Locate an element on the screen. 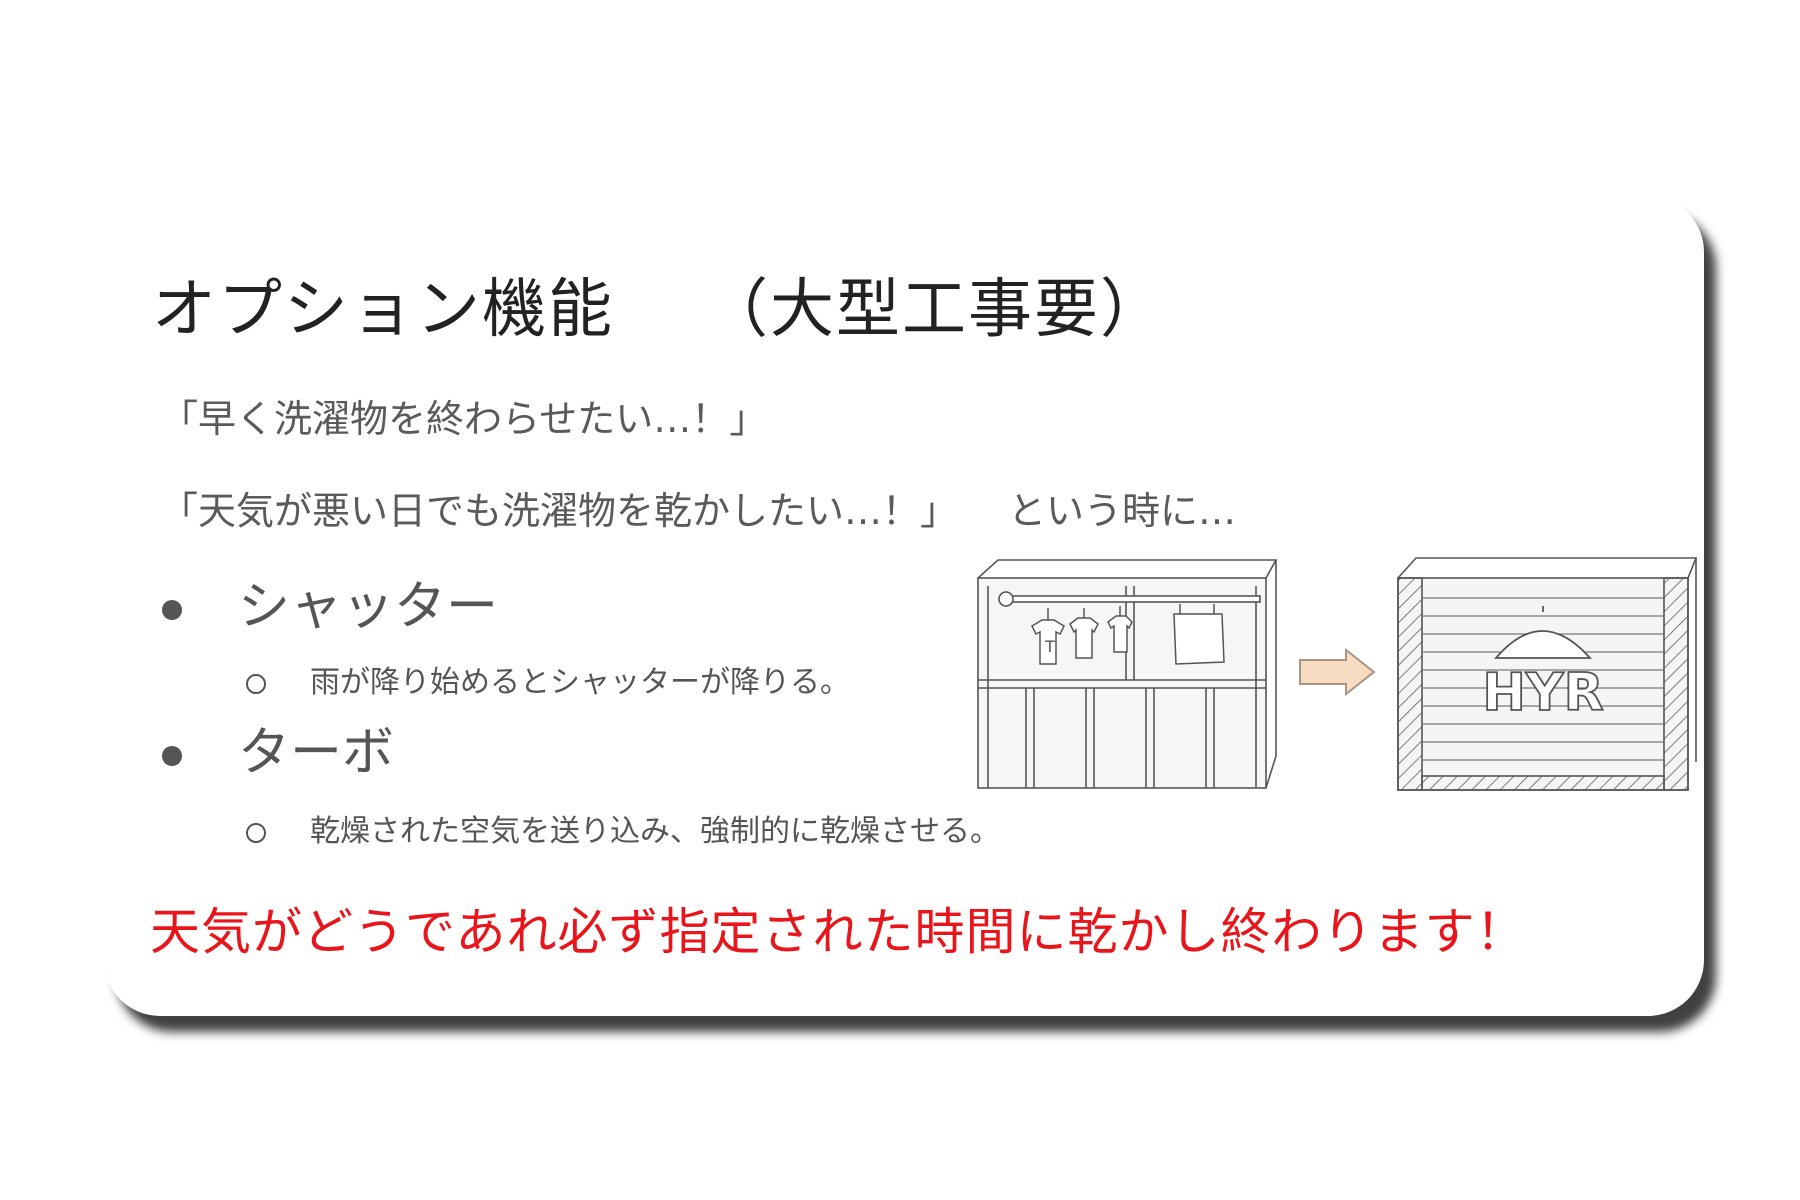 This screenshot has height=1200, width=1800. feature-label: シャッター is located at coordinates (368, 607).